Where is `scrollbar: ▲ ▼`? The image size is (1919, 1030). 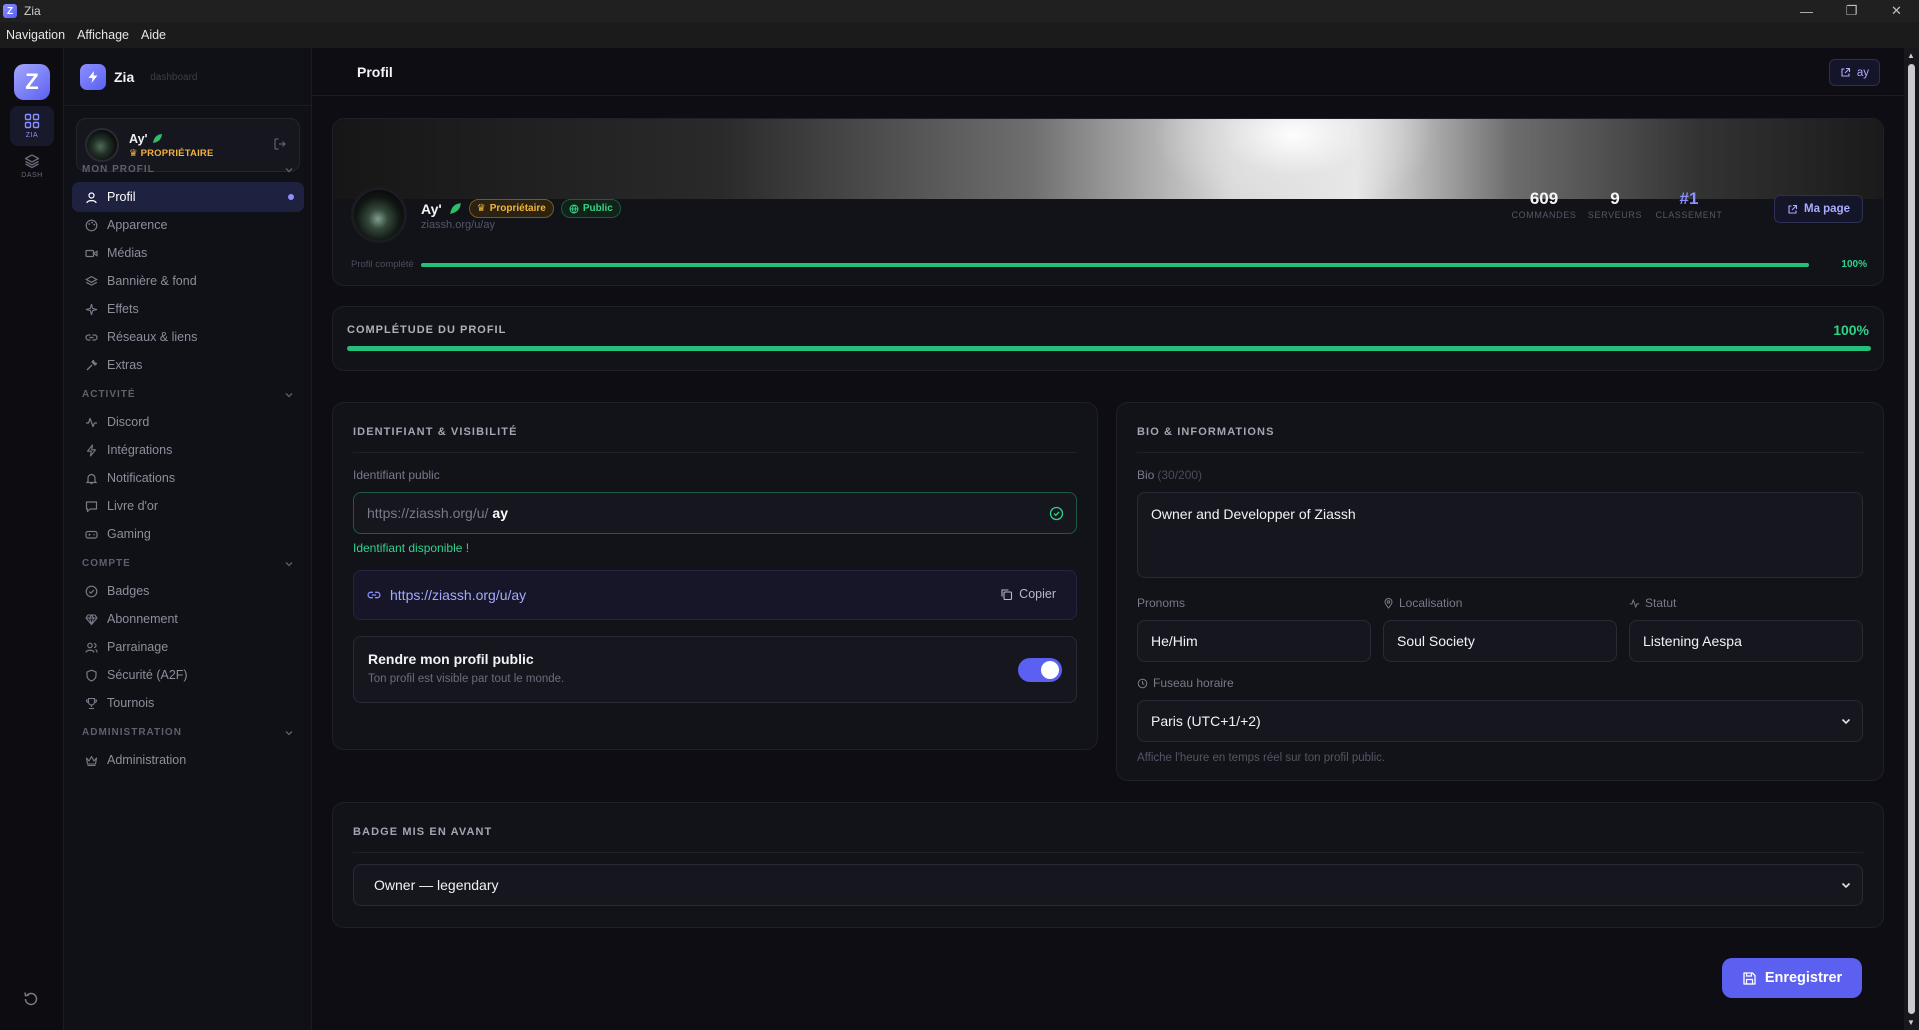 scrollbar: ▲ ▼ is located at coordinates (1911, 539).